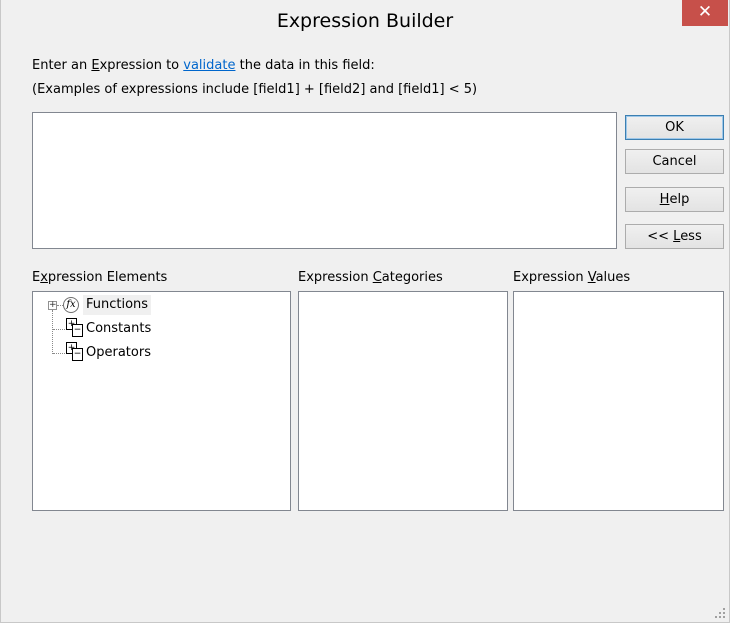 The height and width of the screenshot is (623, 730). What do you see at coordinates (674, 236) in the screenshot?
I see `less-button: << Less` at bounding box center [674, 236].